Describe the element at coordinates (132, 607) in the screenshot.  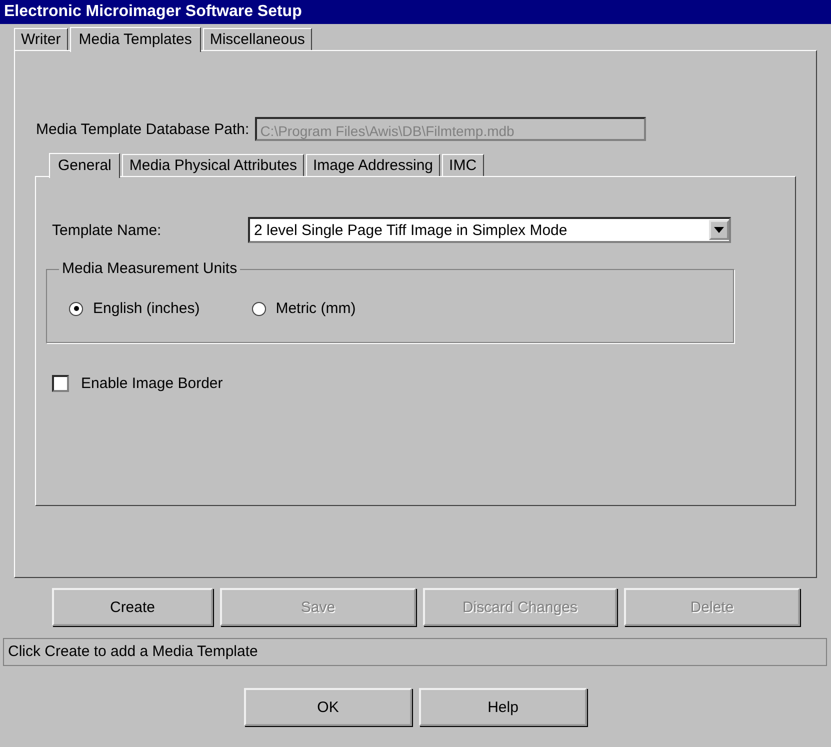
I see `action-button: Create` at that location.